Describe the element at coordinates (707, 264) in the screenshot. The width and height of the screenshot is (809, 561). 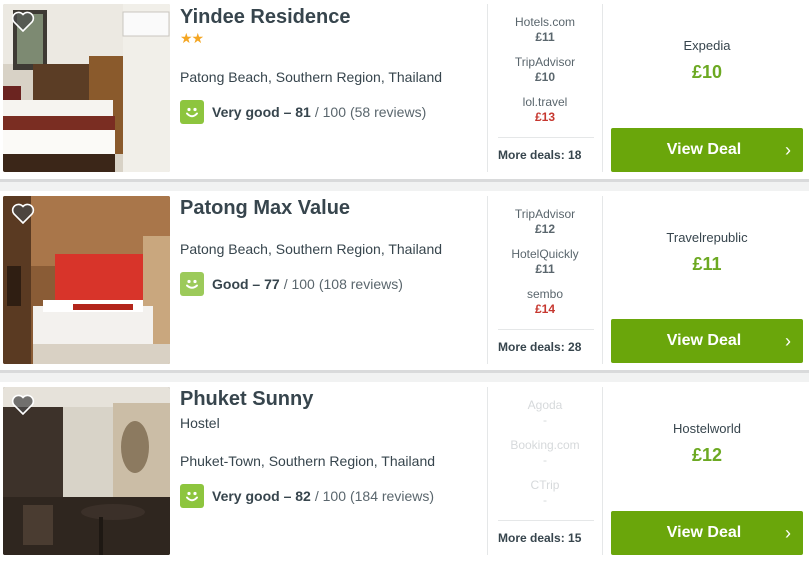
I see `best-deal-price: £11` at that location.